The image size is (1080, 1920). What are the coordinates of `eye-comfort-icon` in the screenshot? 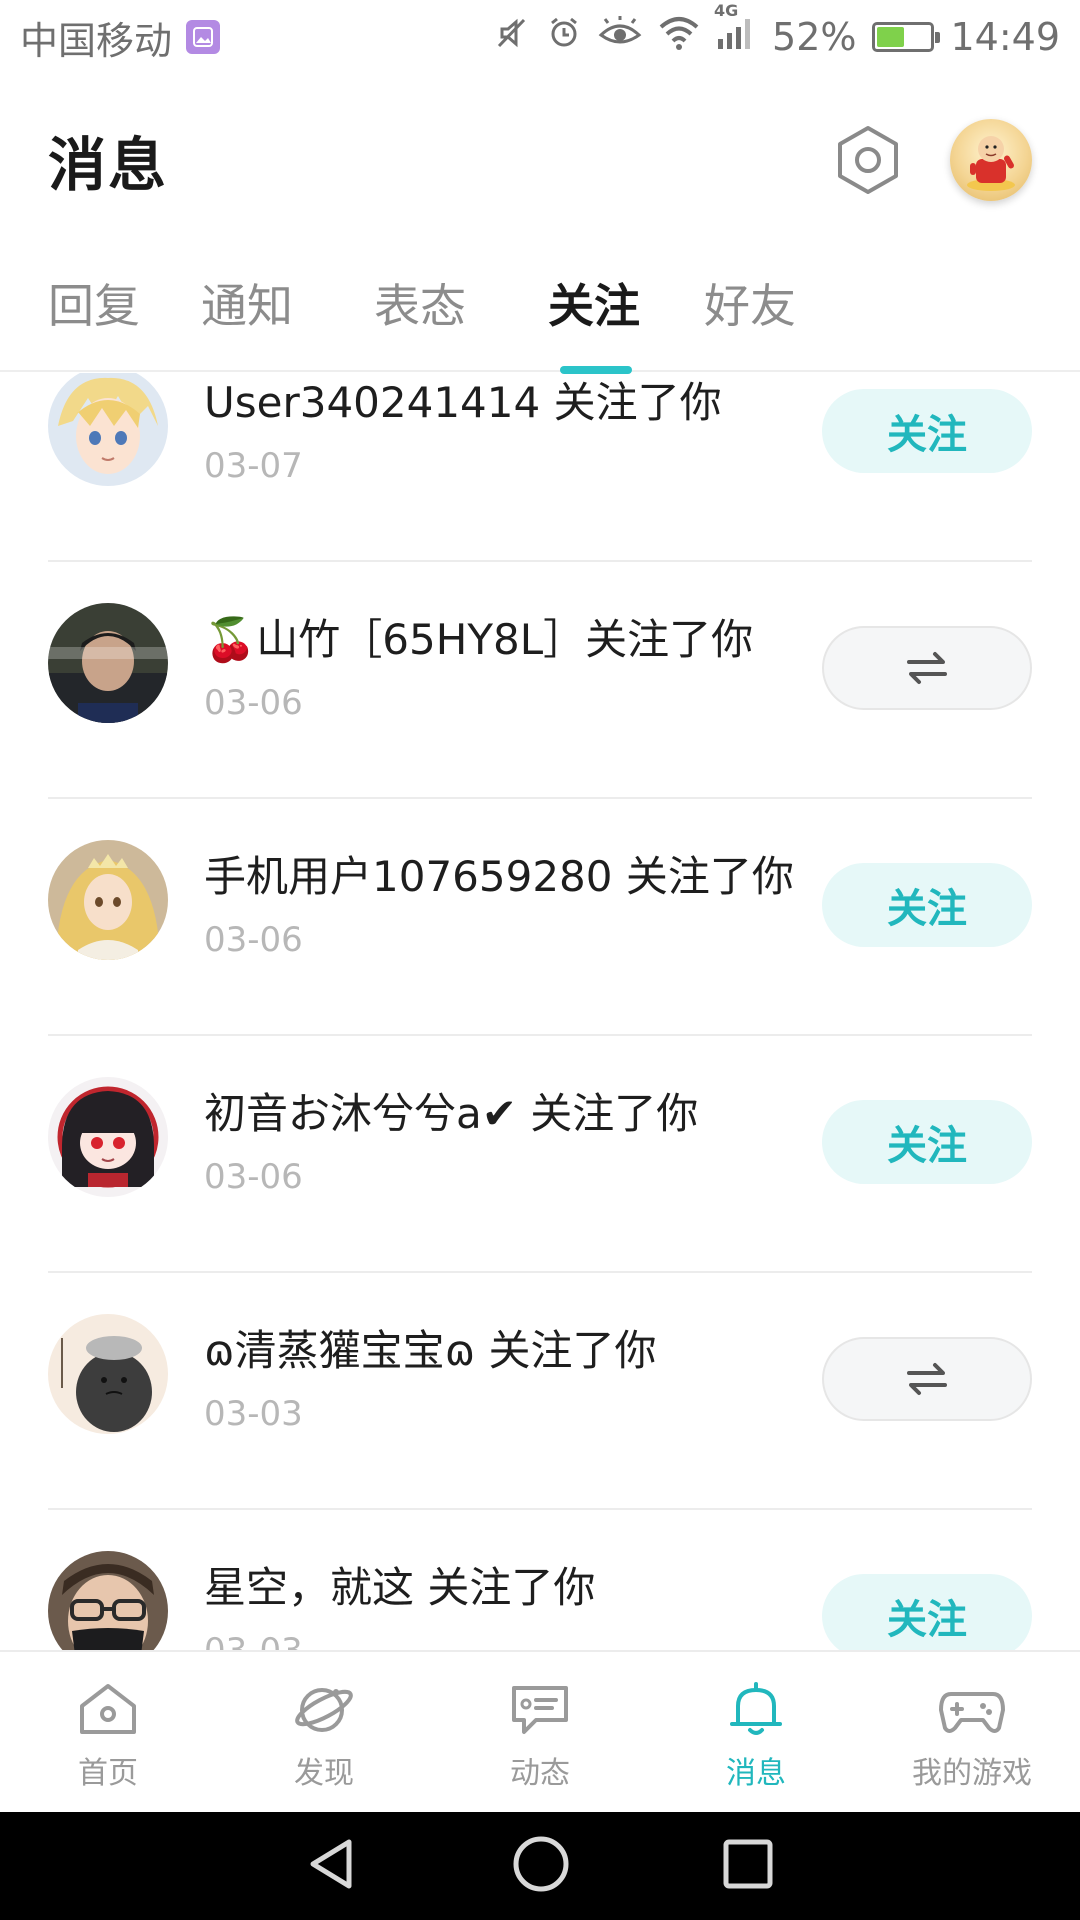 It's located at (620, 37).